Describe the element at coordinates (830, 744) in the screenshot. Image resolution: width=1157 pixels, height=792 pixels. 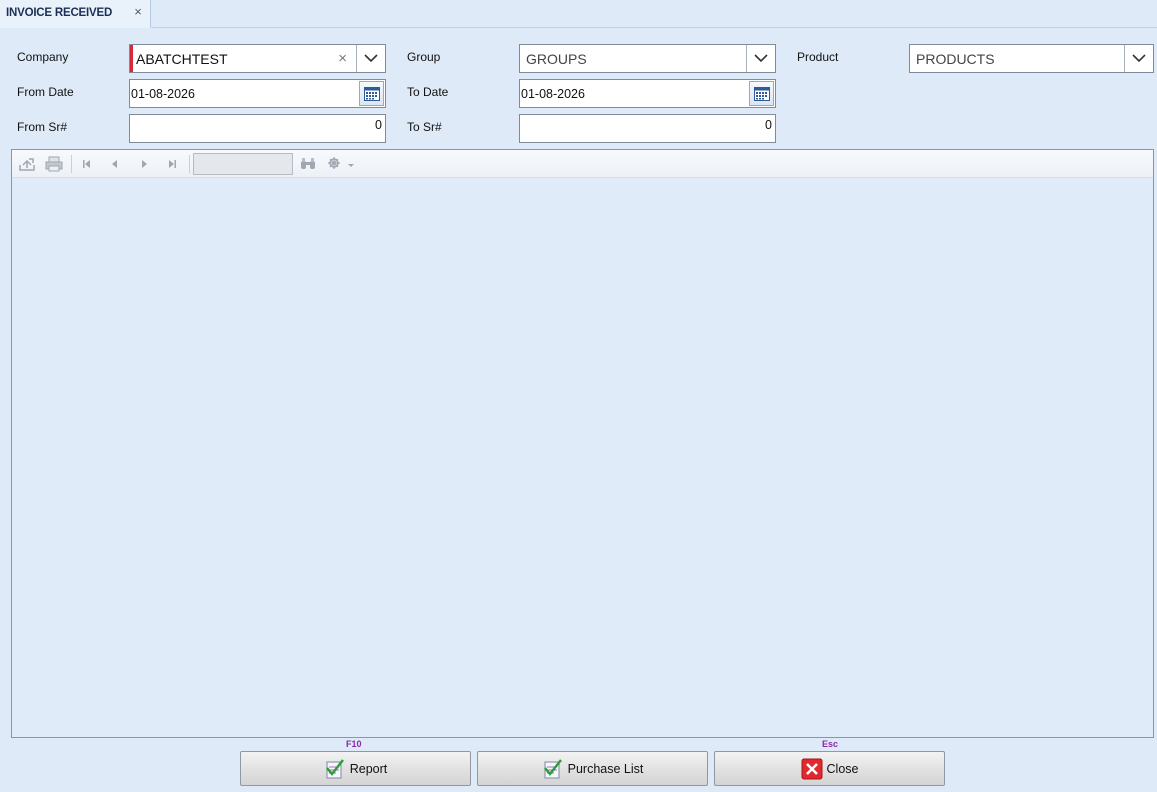
I see `close-hotkey: Esc` at that location.